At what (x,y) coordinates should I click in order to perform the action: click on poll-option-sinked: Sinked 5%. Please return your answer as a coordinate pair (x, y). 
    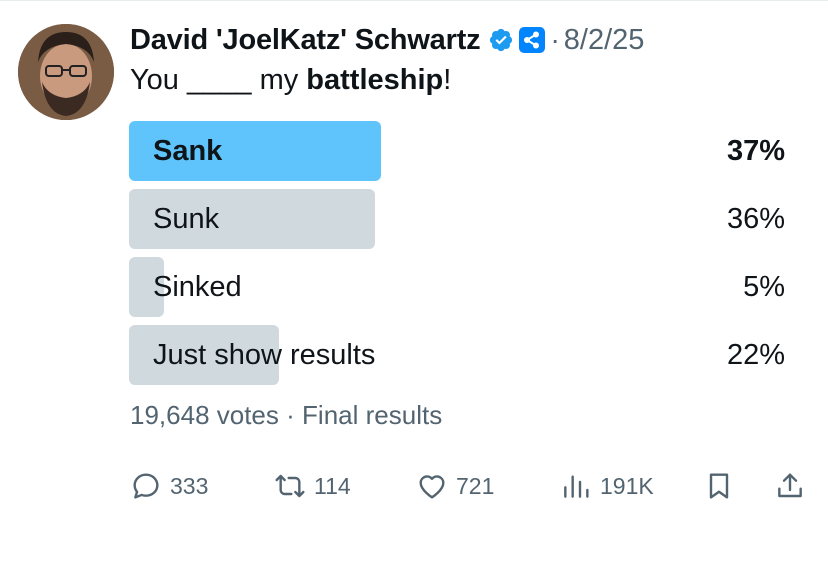
    Looking at the image, I should click on (458, 287).